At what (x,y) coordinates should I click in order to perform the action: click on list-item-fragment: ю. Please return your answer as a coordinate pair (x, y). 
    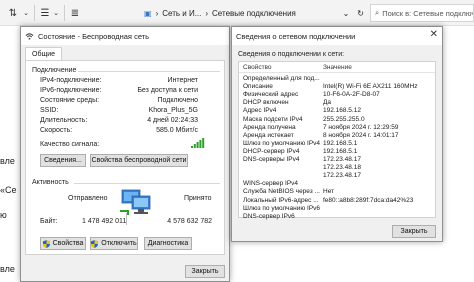
    Looking at the image, I should click on (3, 215).